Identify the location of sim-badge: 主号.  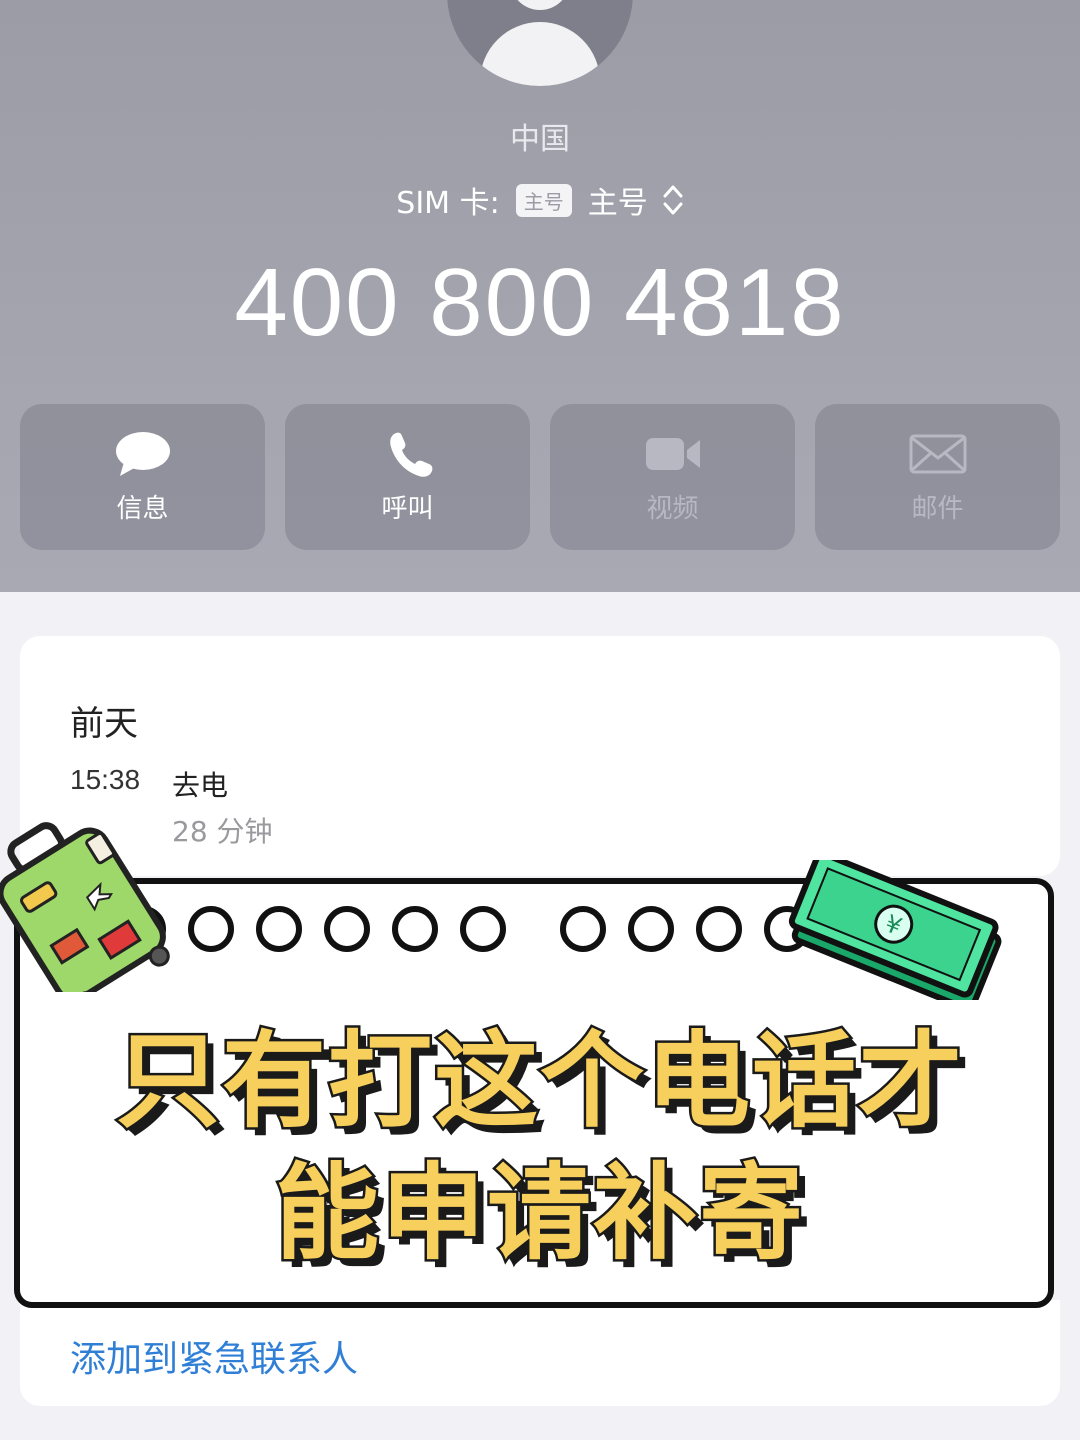
(543, 200).